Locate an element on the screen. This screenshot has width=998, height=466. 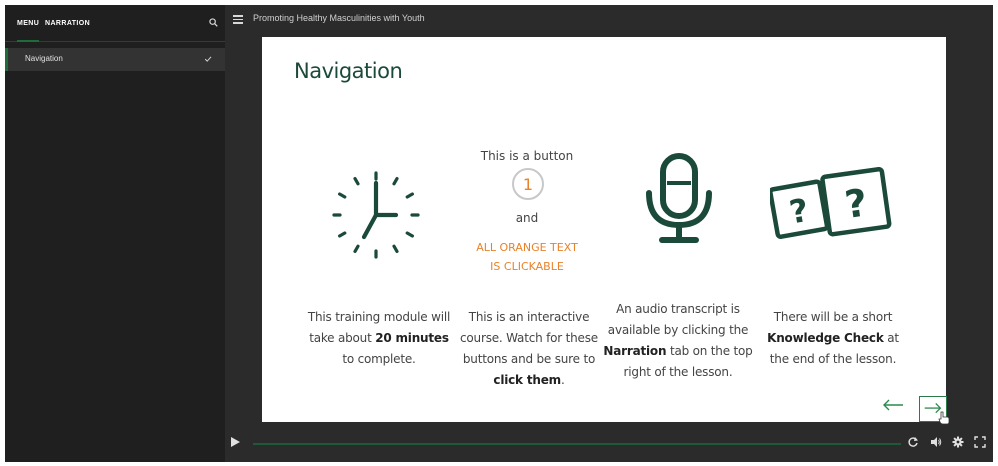
caption-bold: Knowledge Check is located at coordinates (825, 338).